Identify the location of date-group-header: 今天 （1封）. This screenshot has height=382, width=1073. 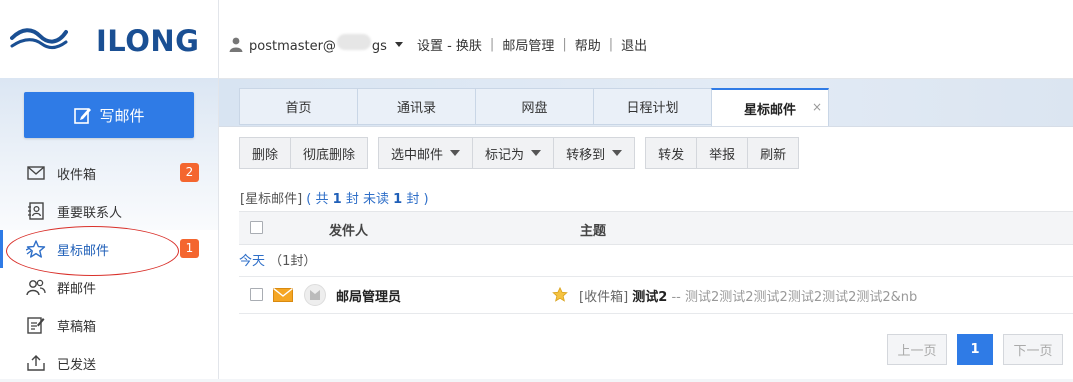
(277, 259).